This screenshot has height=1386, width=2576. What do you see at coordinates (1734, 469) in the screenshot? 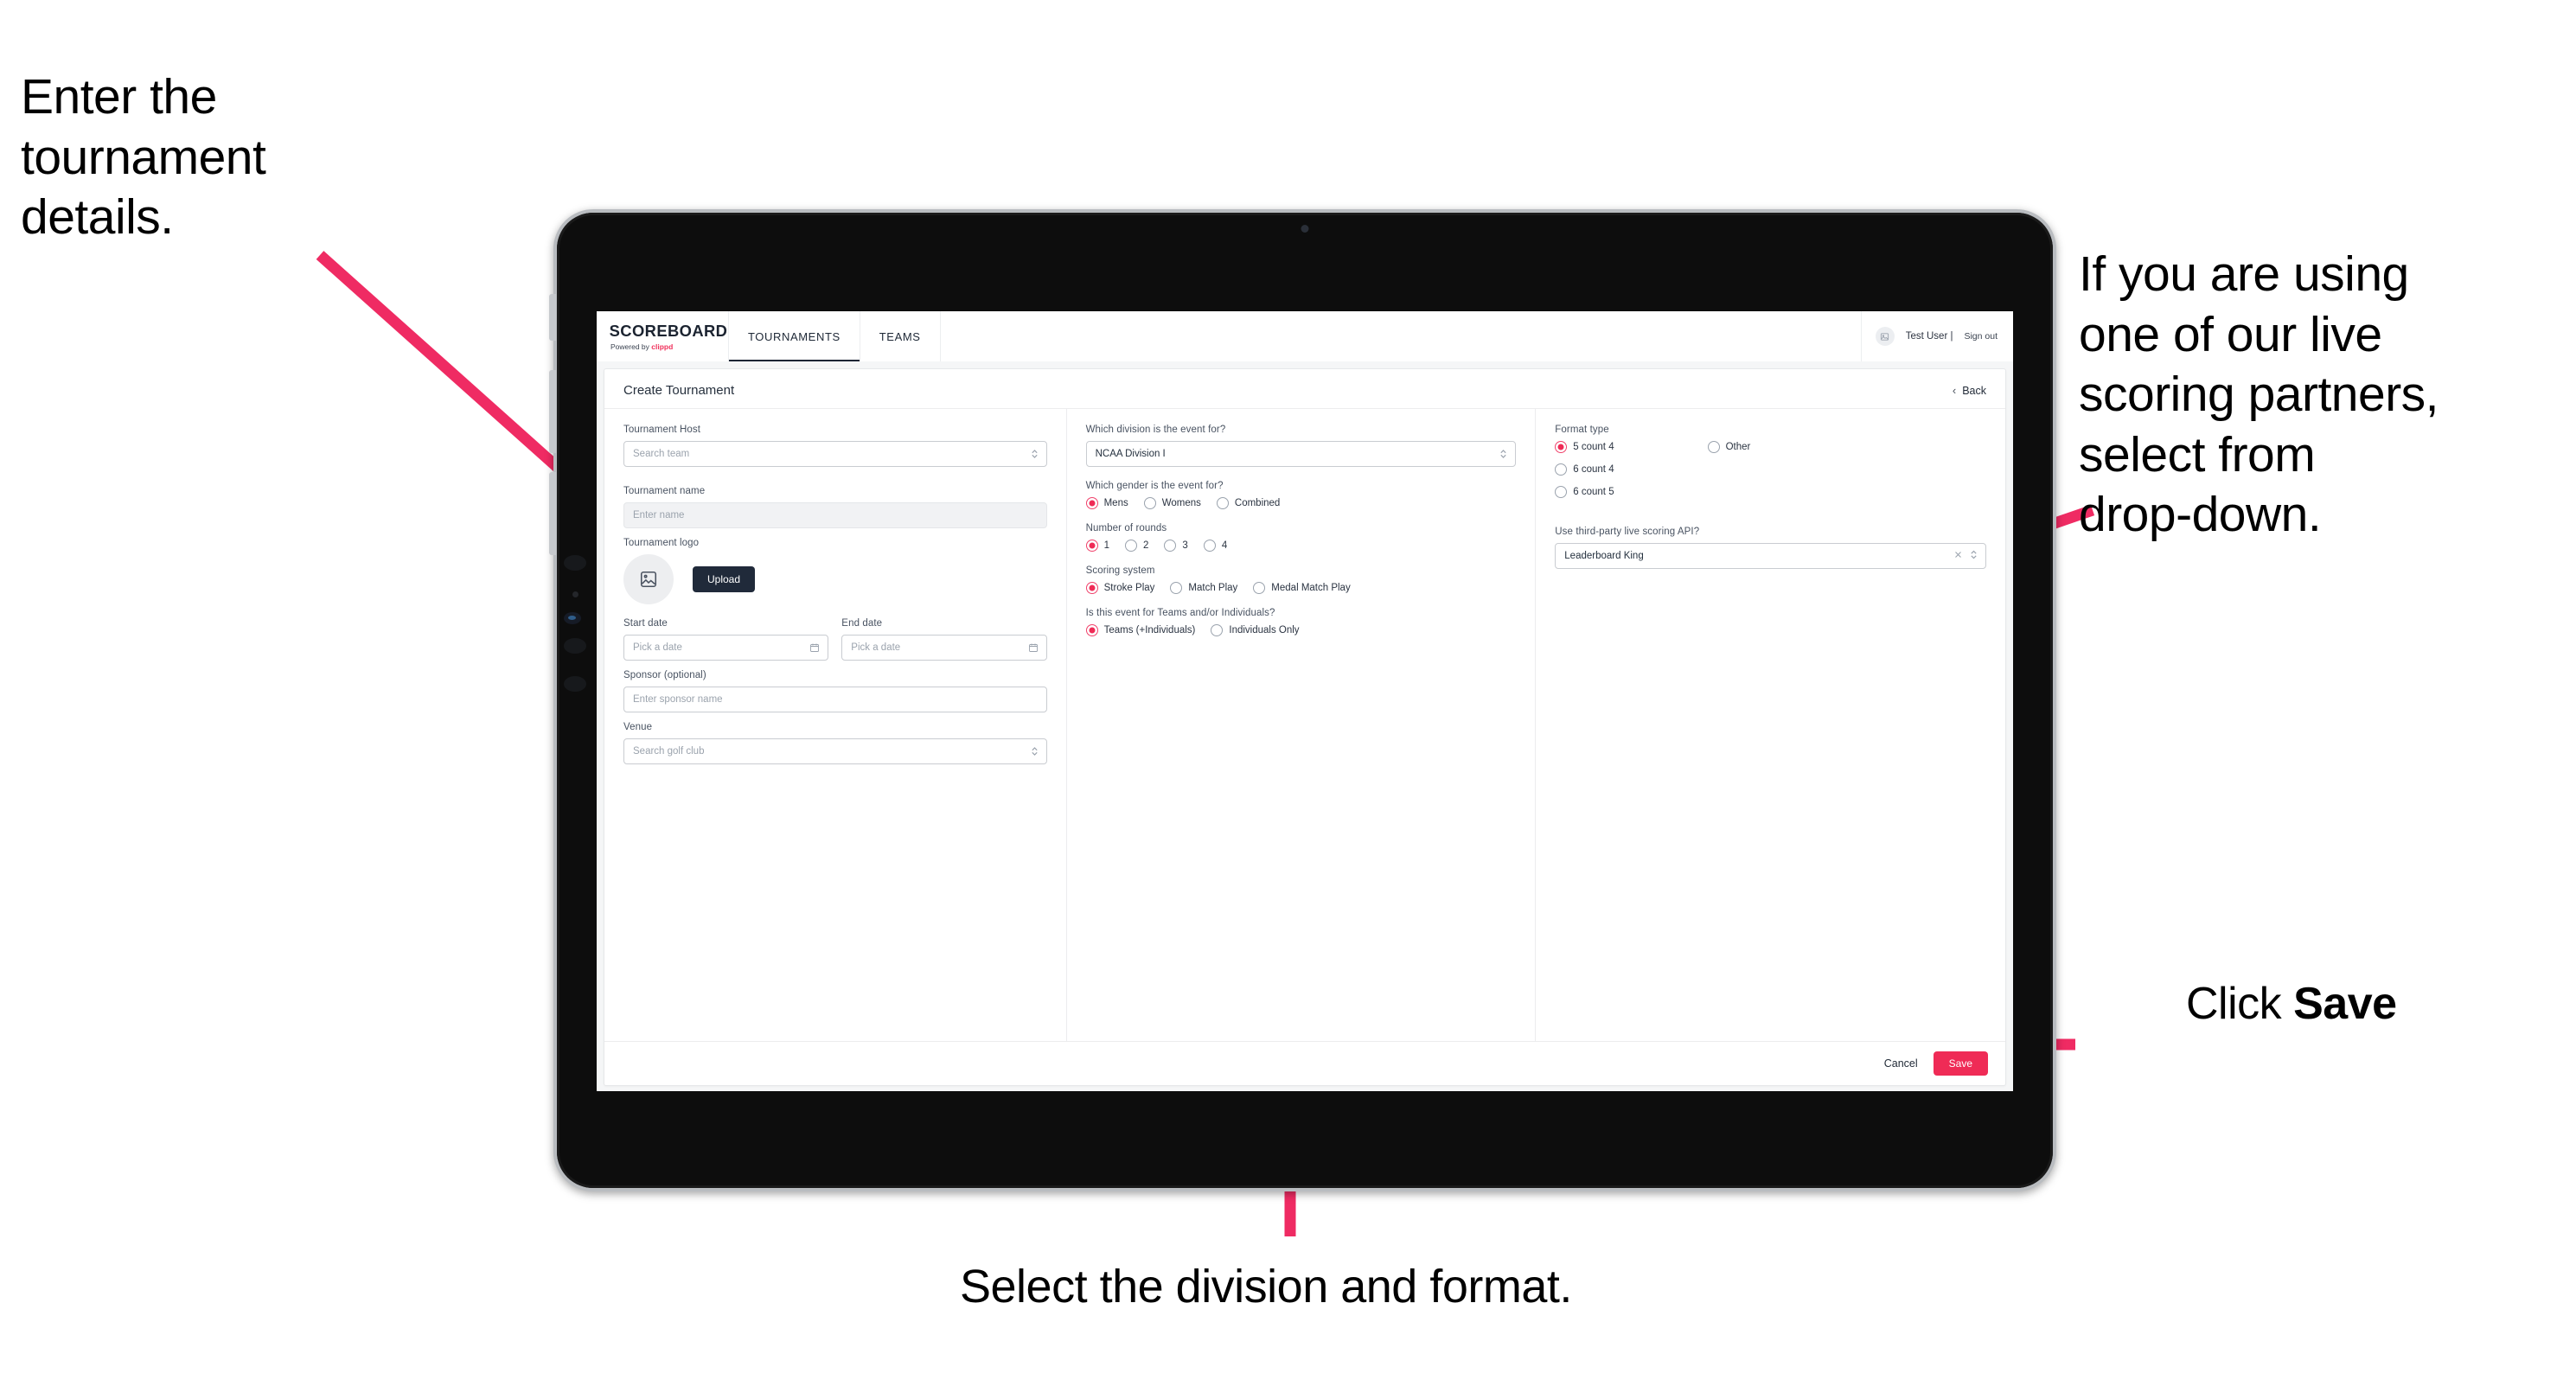
I see `format-options-right: Other` at bounding box center [1734, 469].